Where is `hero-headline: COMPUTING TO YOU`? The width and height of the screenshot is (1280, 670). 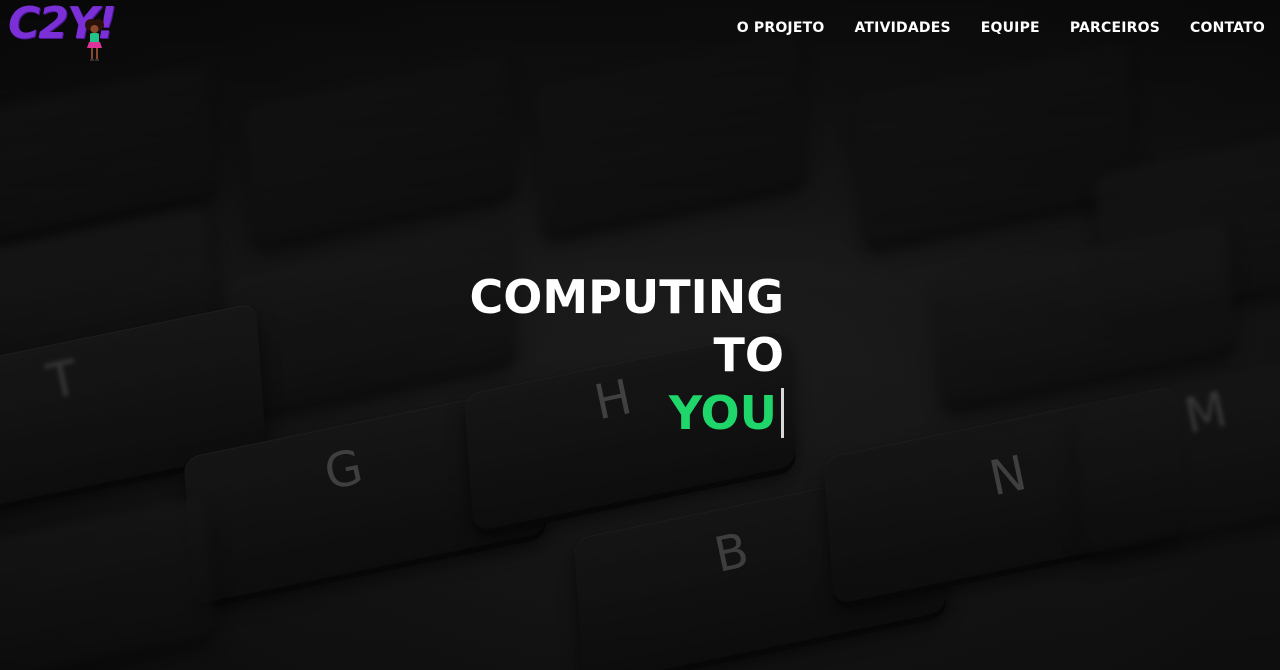 hero-headline: COMPUTING TO YOU is located at coordinates (627, 355).